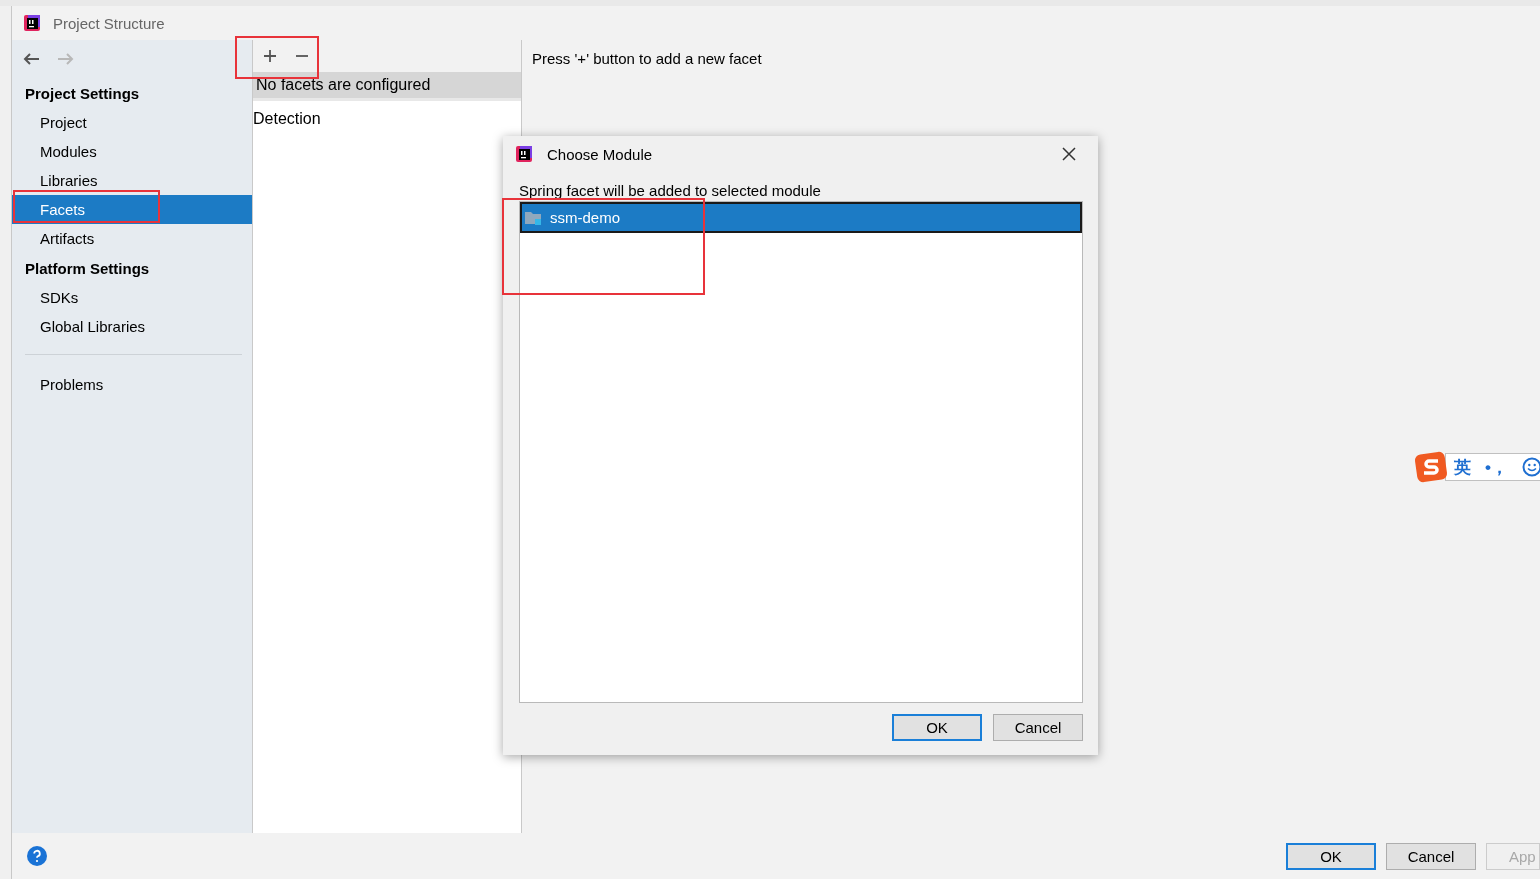 The image size is (1540, 879). What do you see at coordinates (87, 269) in the screenshot?
I see `section-heading: Platform Settings` at bounding box center [87, 269].